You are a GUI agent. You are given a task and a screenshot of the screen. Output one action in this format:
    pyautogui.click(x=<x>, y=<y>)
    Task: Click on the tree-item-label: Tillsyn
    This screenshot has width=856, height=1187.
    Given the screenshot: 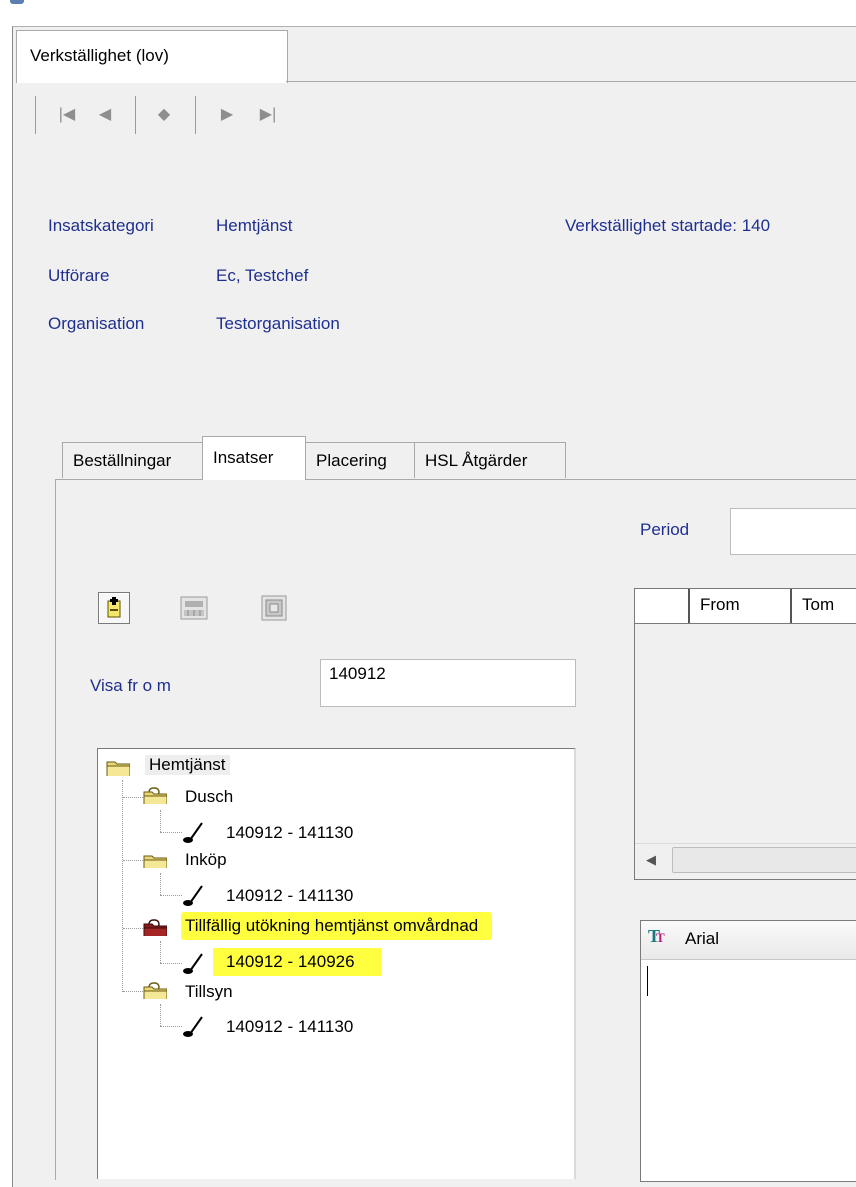 What is the action you would take?
    pyautogui.click(x=209, y=992)
    